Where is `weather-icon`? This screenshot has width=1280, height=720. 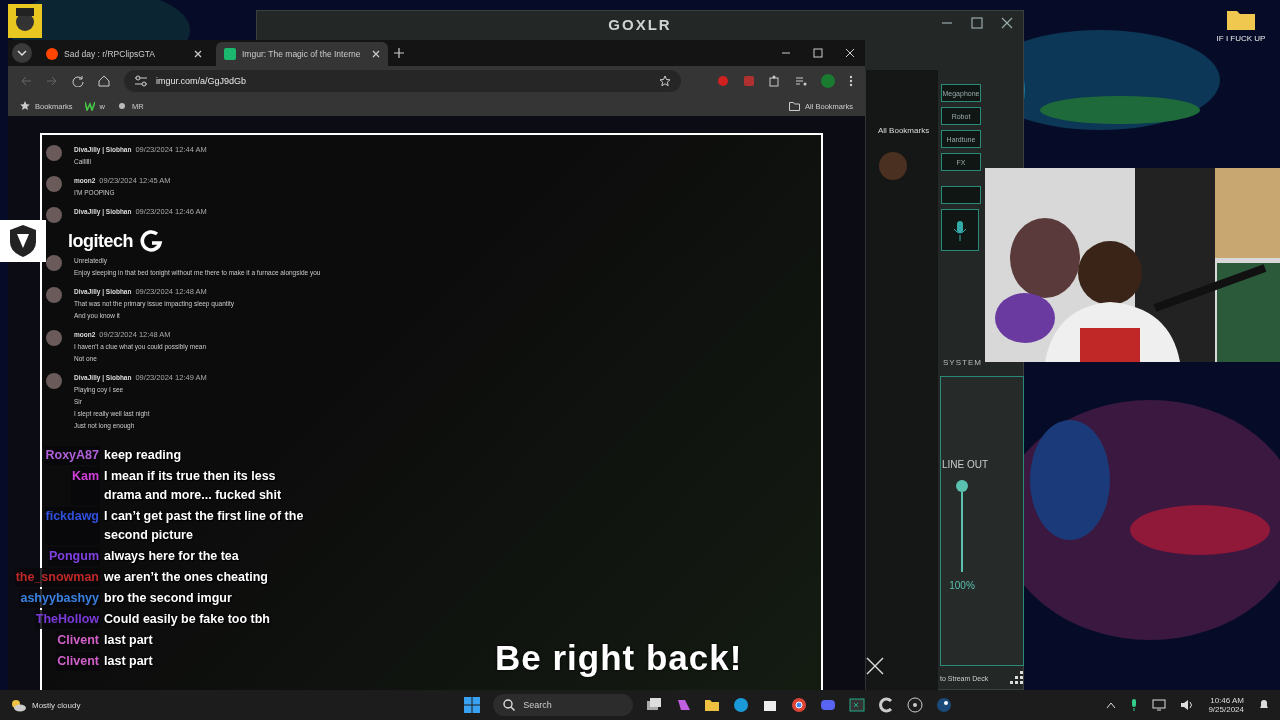 weather-icon is located at coordinates (18, 705).